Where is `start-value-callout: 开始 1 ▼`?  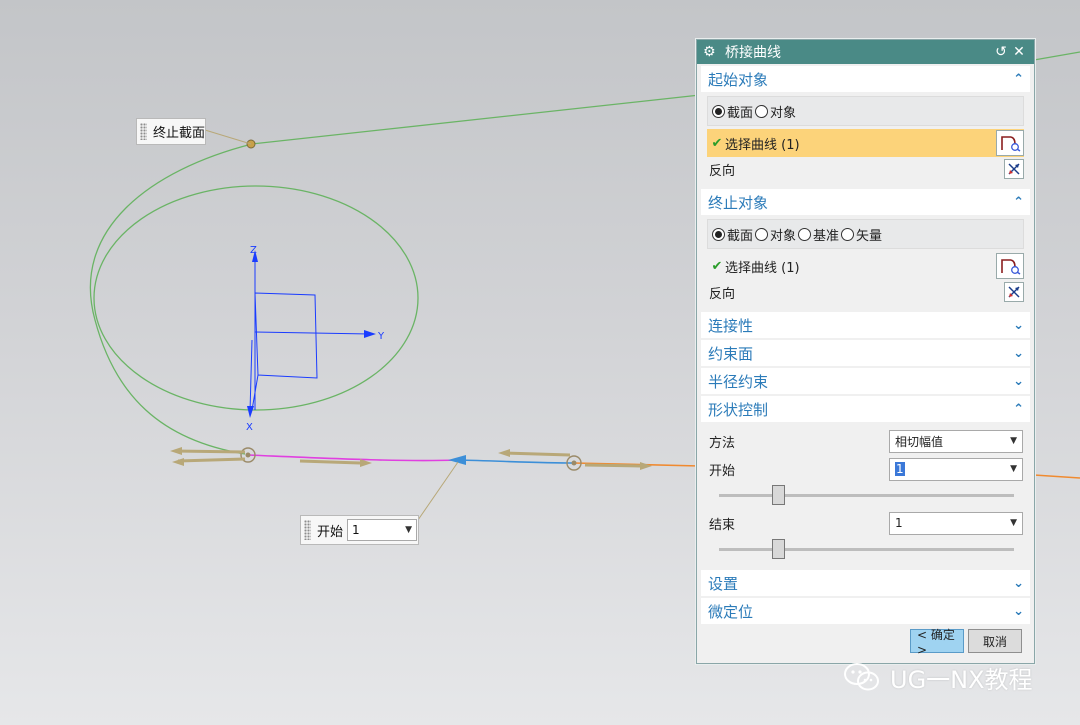
start-value-callout: 开始 1 ▼ is located at coordinates (359, 530).